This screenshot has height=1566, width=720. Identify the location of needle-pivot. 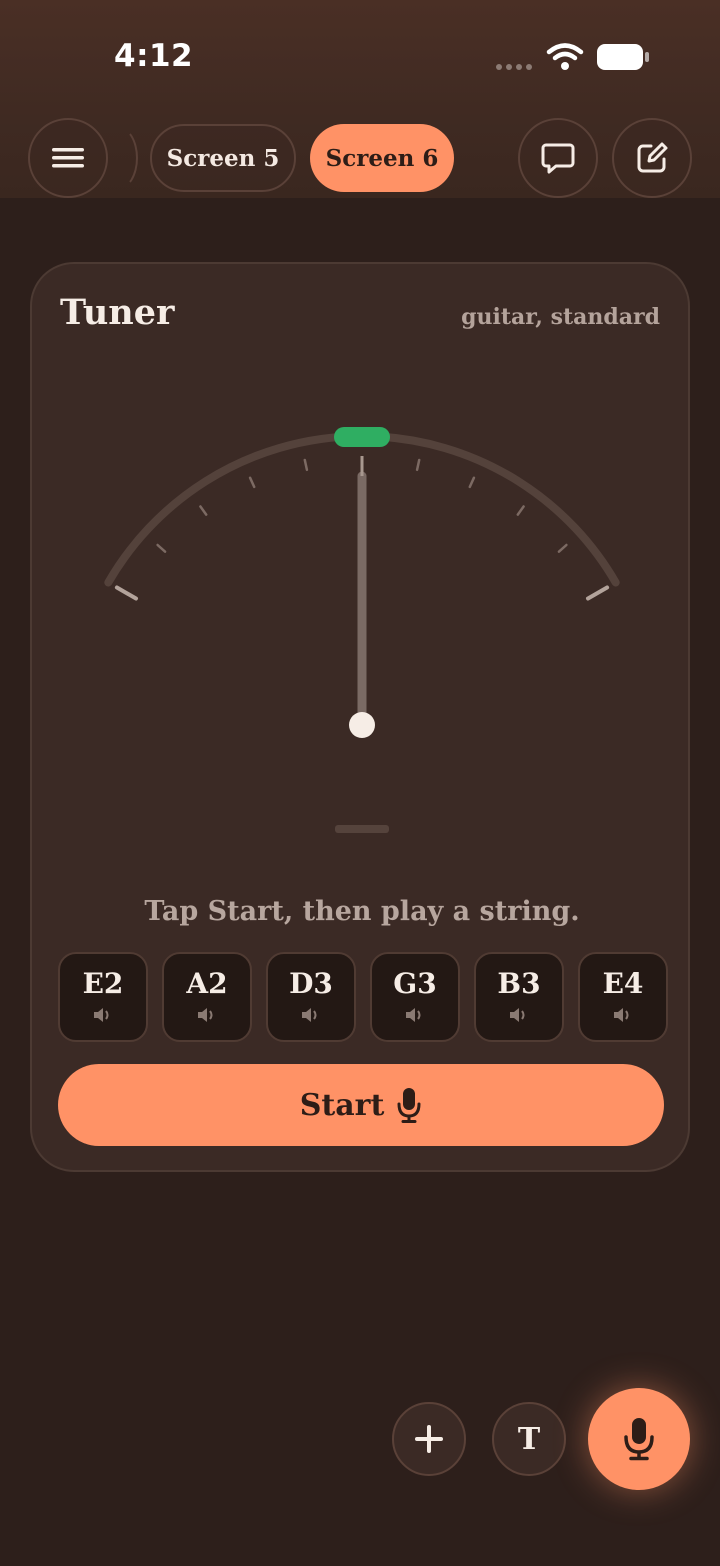
(362, 725).